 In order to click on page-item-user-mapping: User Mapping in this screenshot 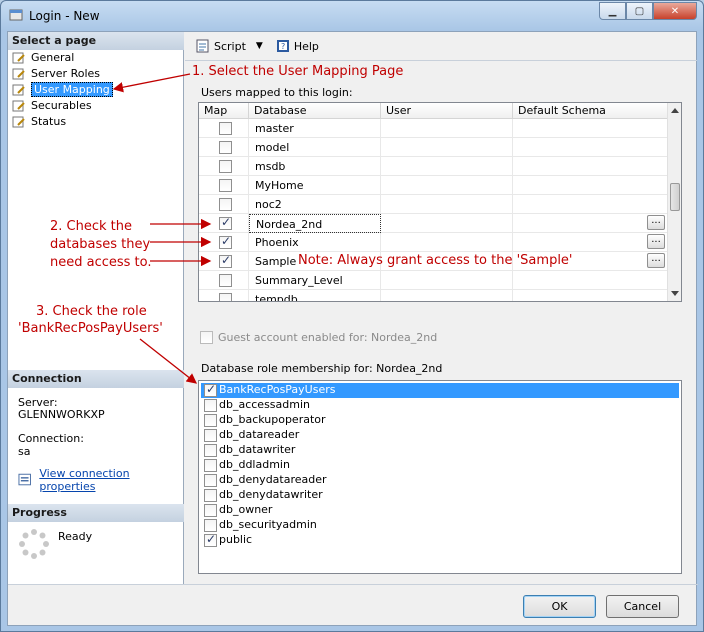, I will do `click(62, 89)`.